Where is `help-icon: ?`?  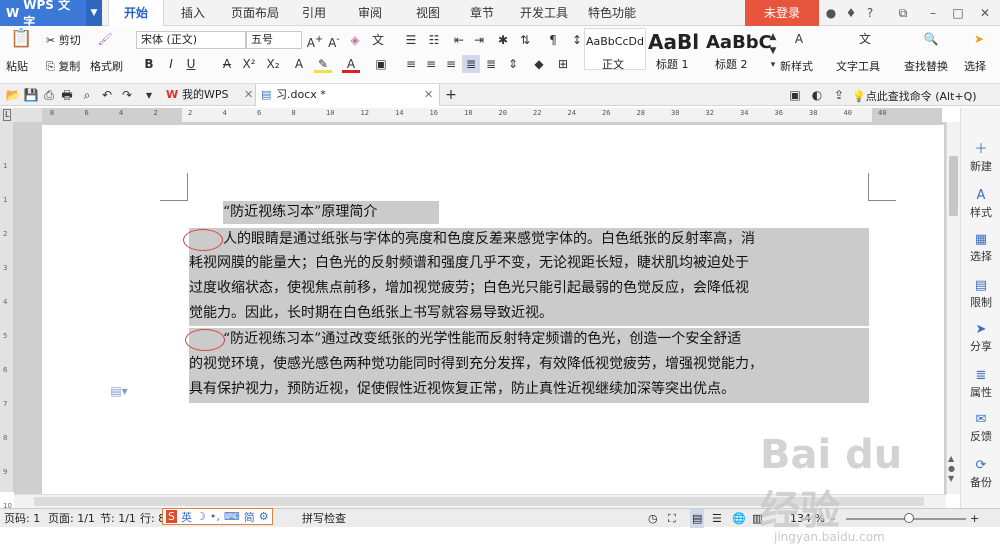
help-icon: ? is located at coordinates (870, 13).